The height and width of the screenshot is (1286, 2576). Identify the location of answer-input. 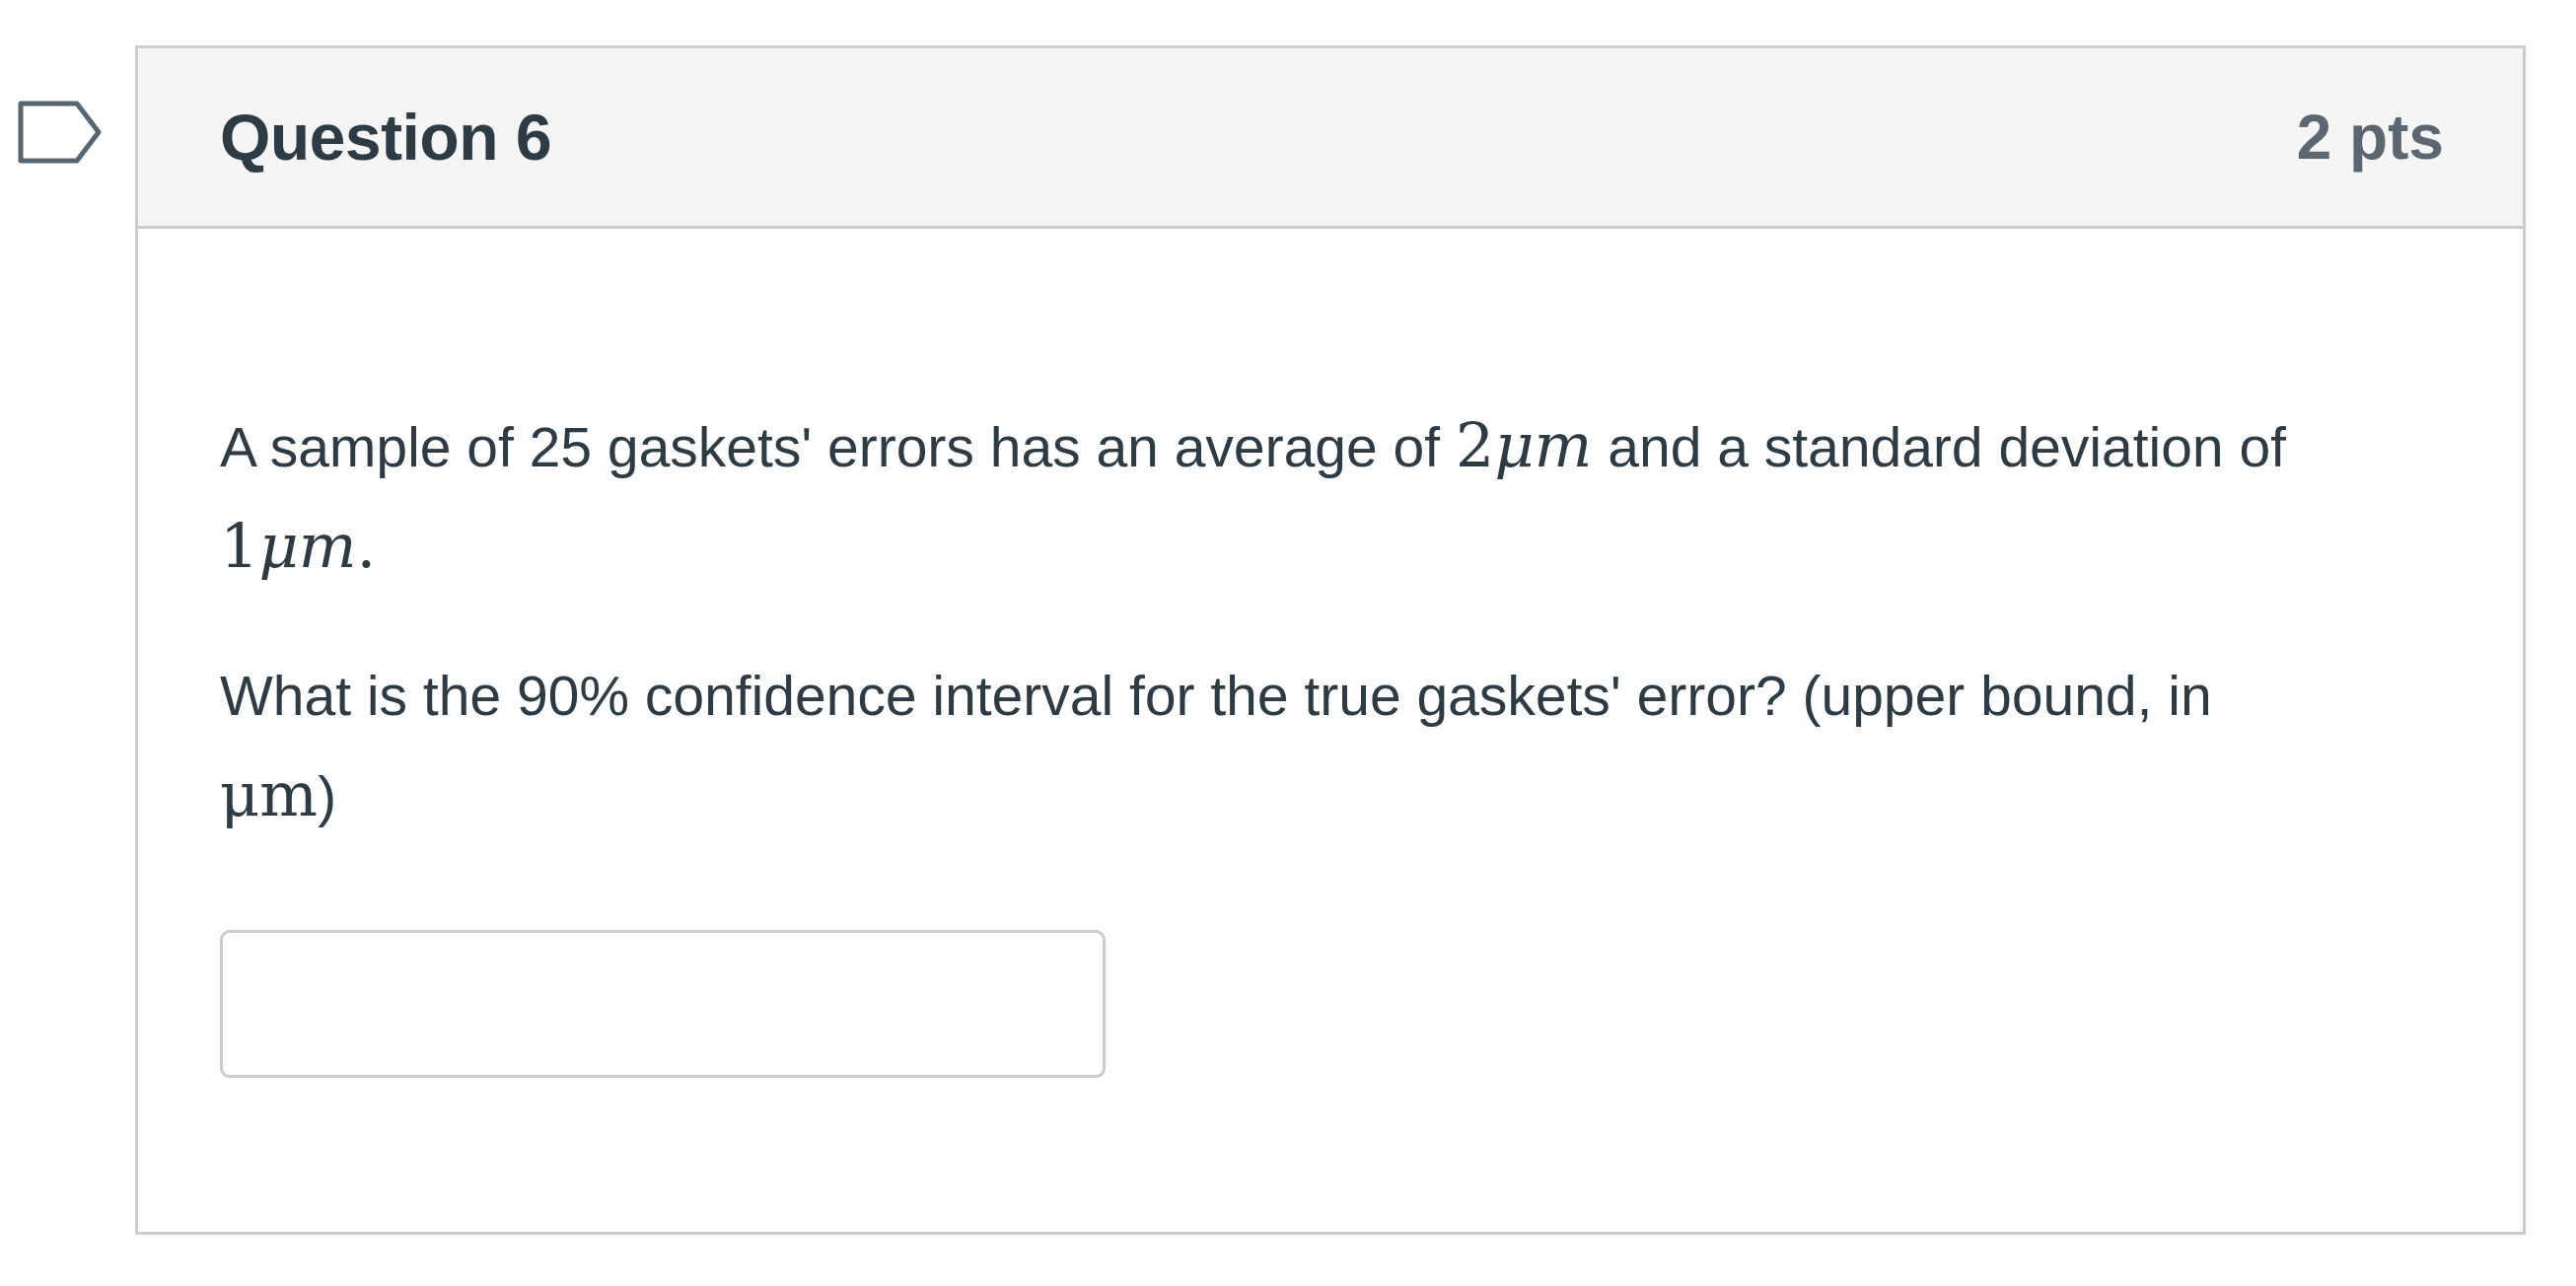
(663, 1004).